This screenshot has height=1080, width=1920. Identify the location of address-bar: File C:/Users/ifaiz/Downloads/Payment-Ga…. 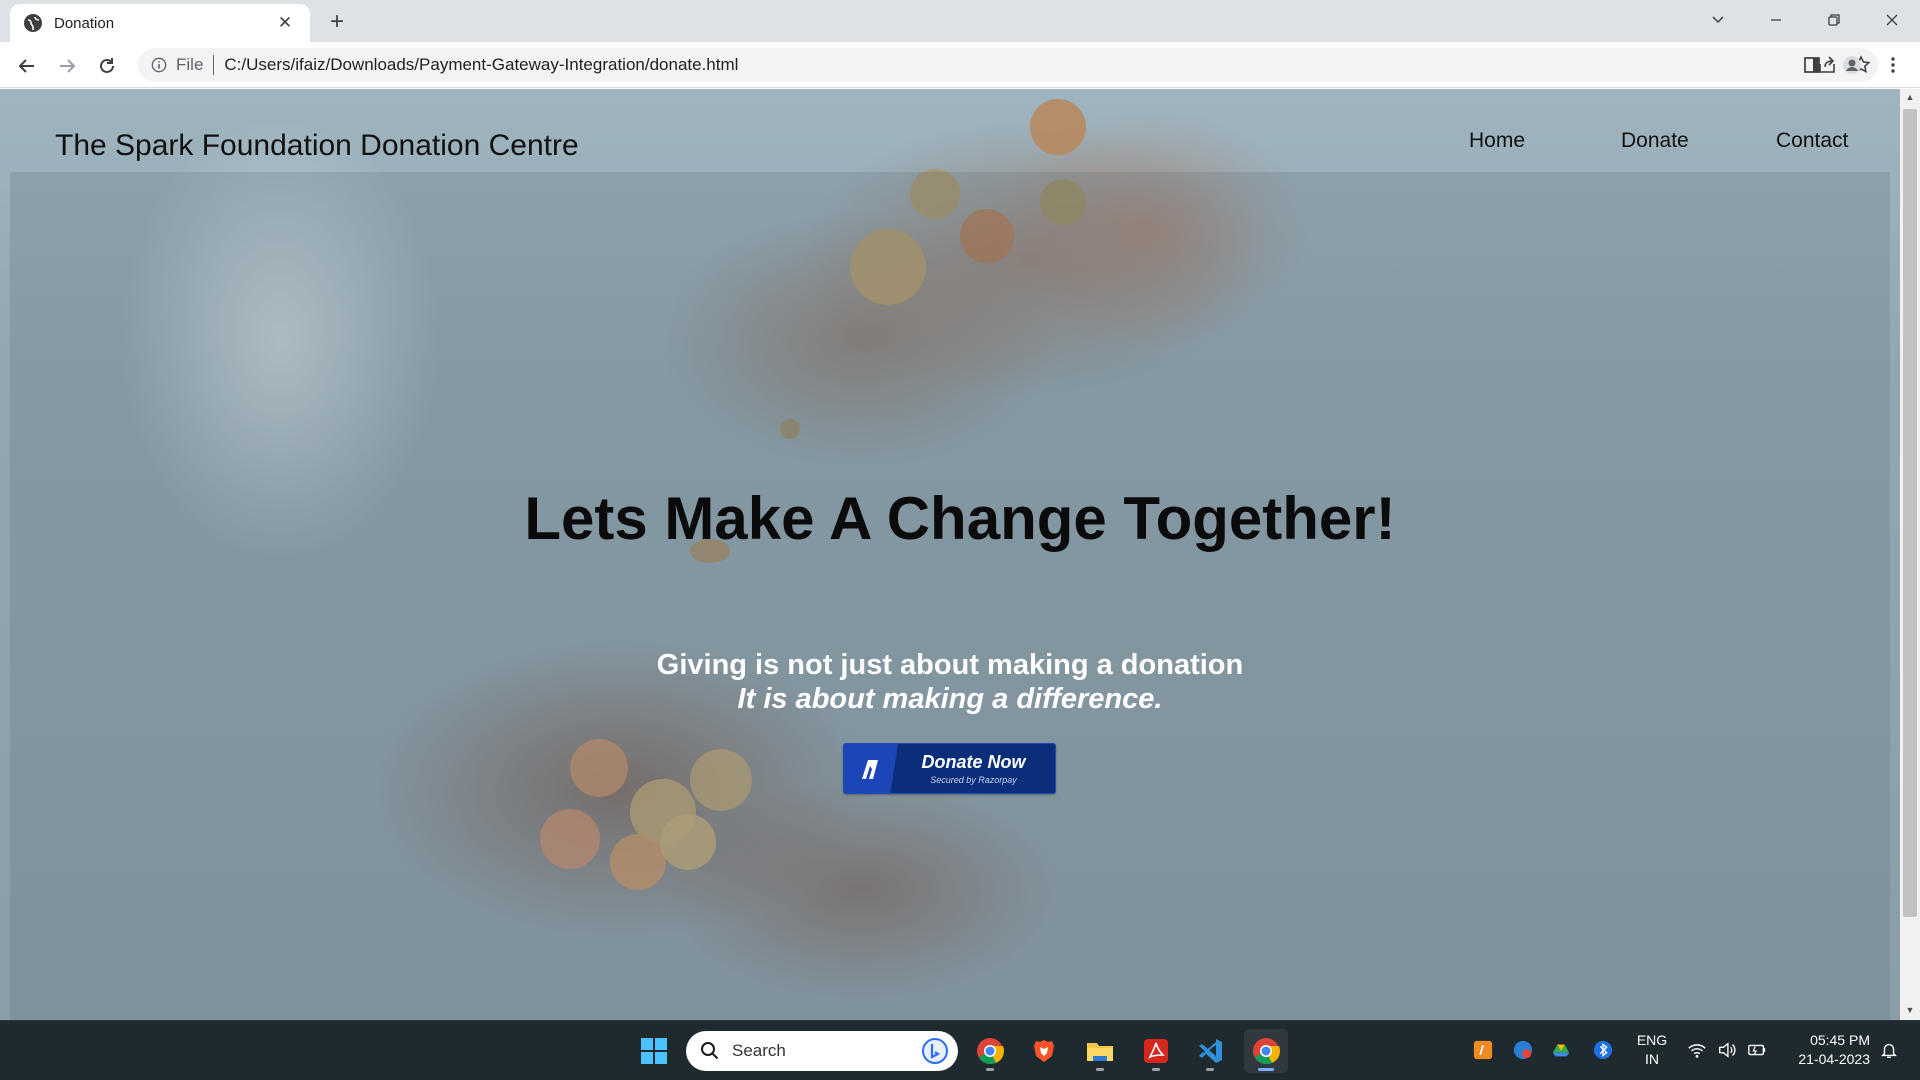
(1008, 65).